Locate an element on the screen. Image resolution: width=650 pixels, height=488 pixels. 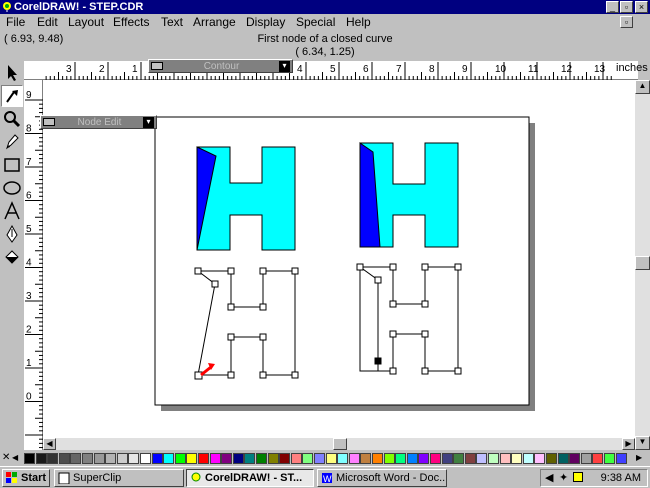
vertical-scrollbar: ▲ ▼ is located at coordinates (642, 265).